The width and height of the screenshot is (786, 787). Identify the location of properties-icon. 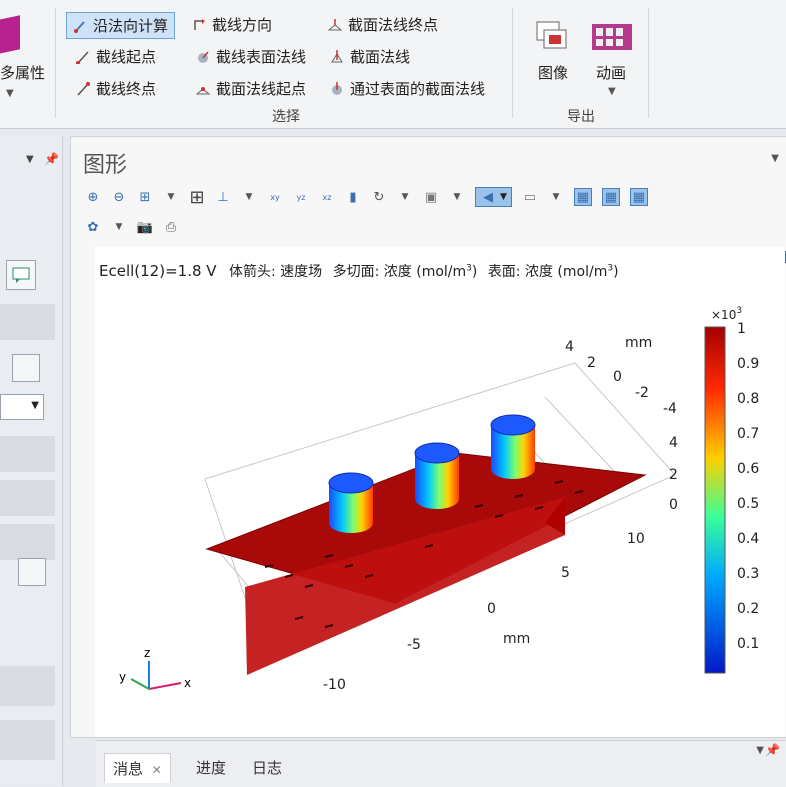
(10, 35).